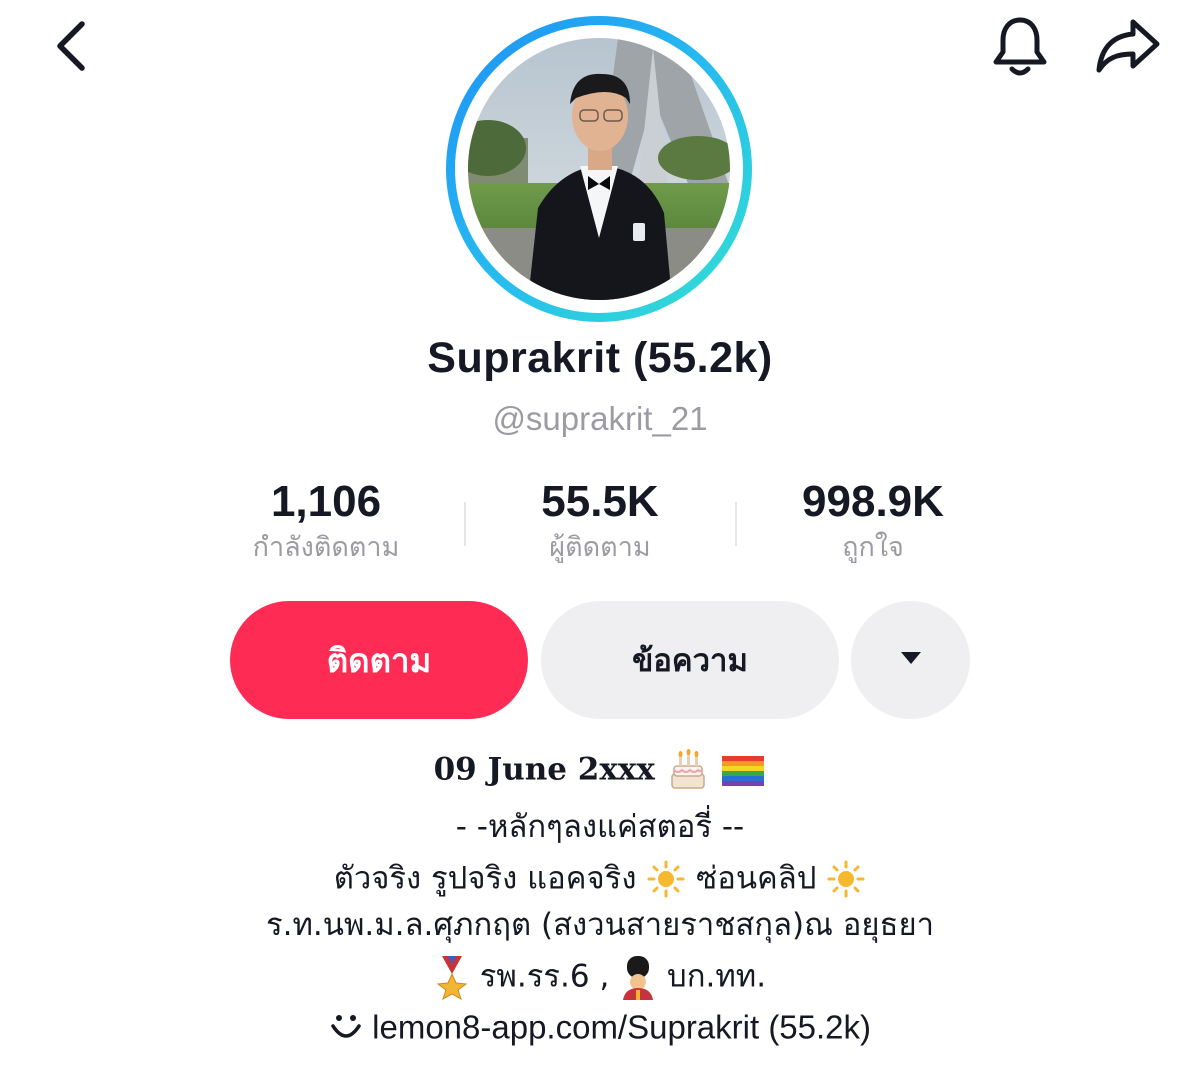  I want to click on caret-down-icon, so click(911, 660).